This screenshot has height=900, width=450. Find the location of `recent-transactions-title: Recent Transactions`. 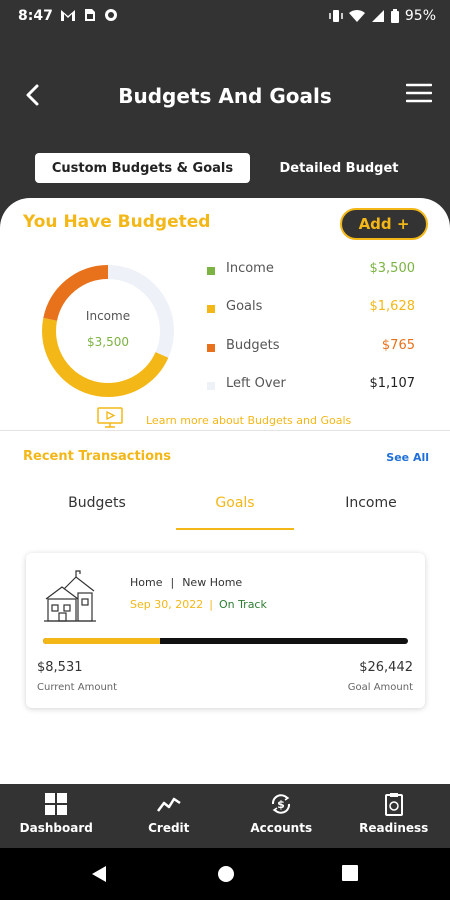

recent-transactions-title: Recent Transactions is located at coordinates (97, 456).